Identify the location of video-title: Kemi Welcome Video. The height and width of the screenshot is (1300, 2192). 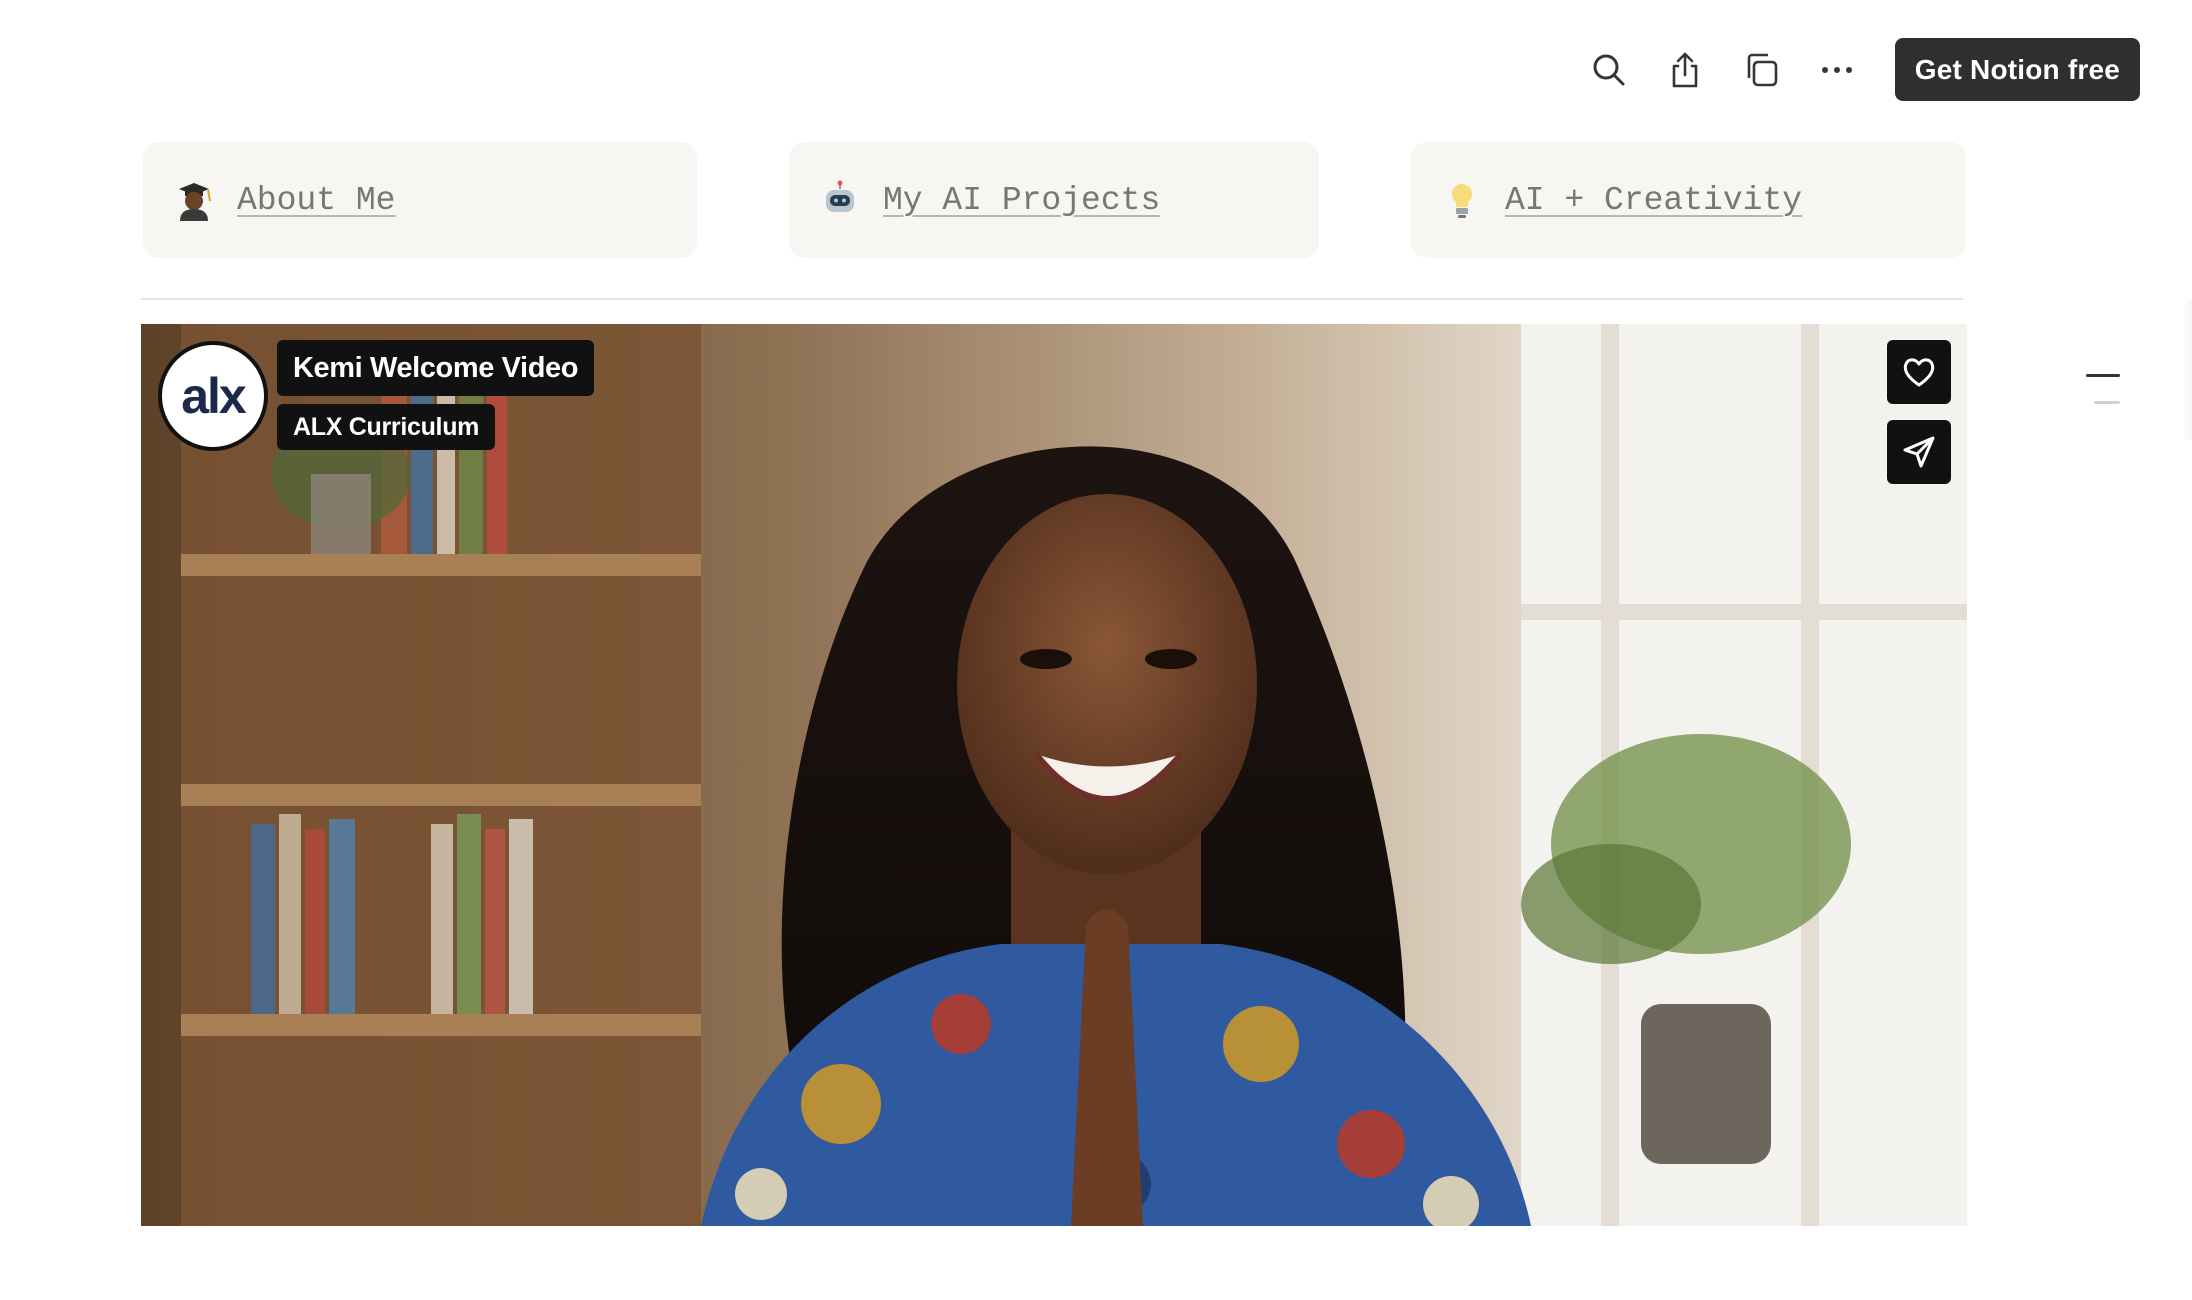
(436, 368).